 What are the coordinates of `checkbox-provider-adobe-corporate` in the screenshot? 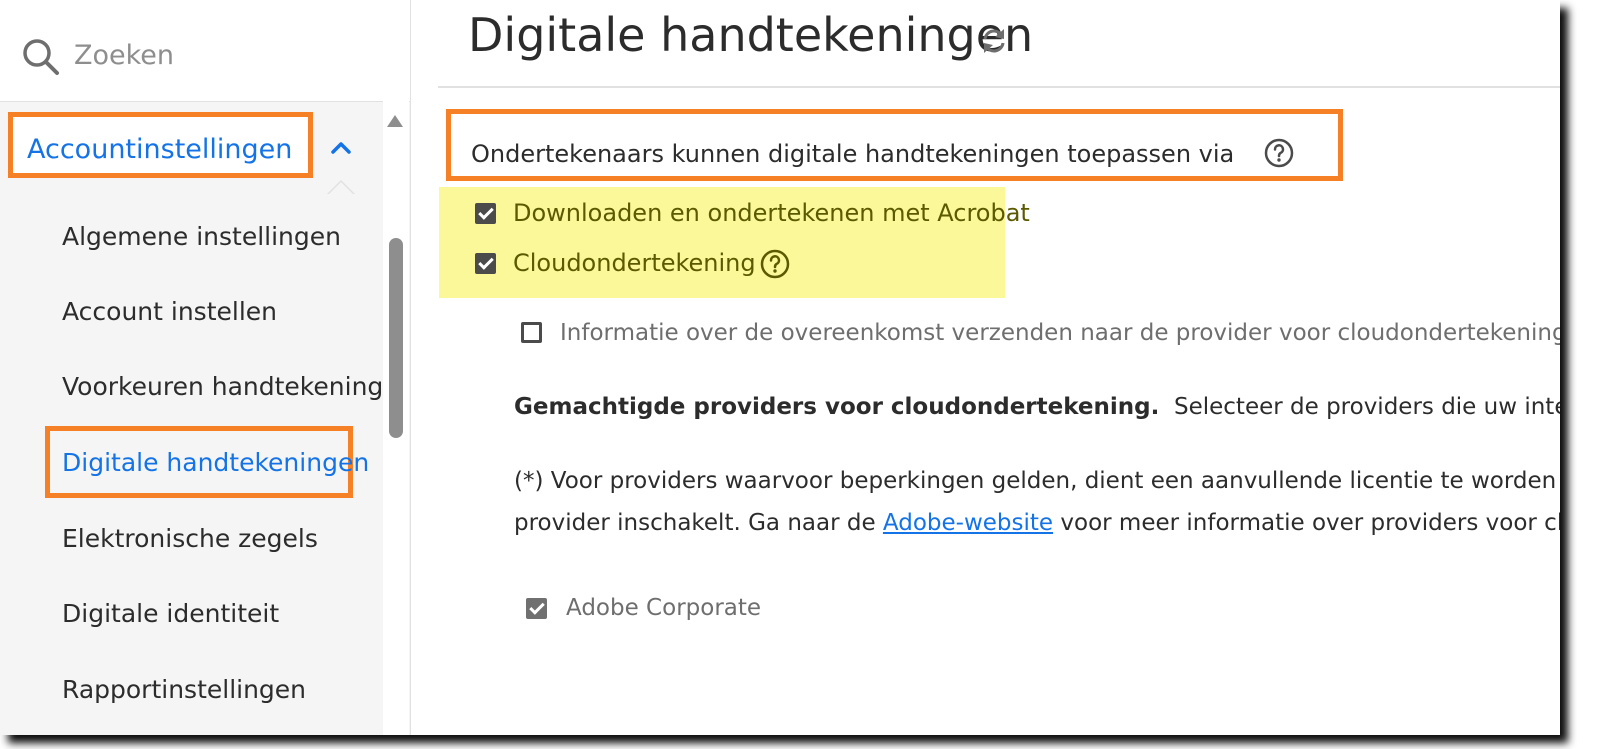 It's located at (536, 608).